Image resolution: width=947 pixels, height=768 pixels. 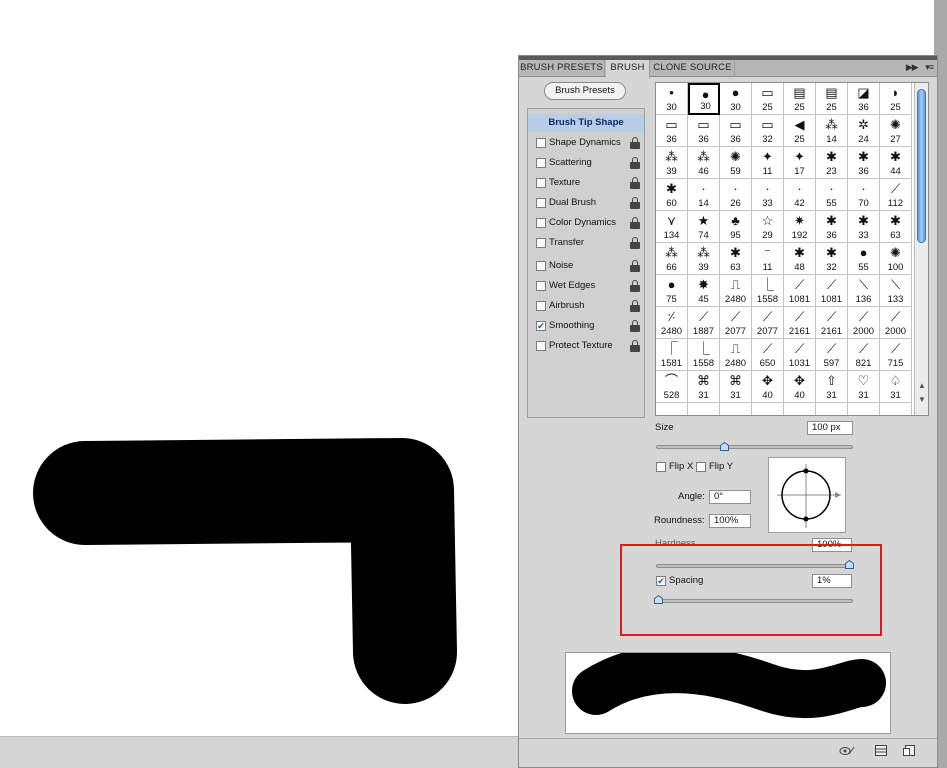 I want to click on brush-tip-38: ✱ 33, so click(x=864, y=227).